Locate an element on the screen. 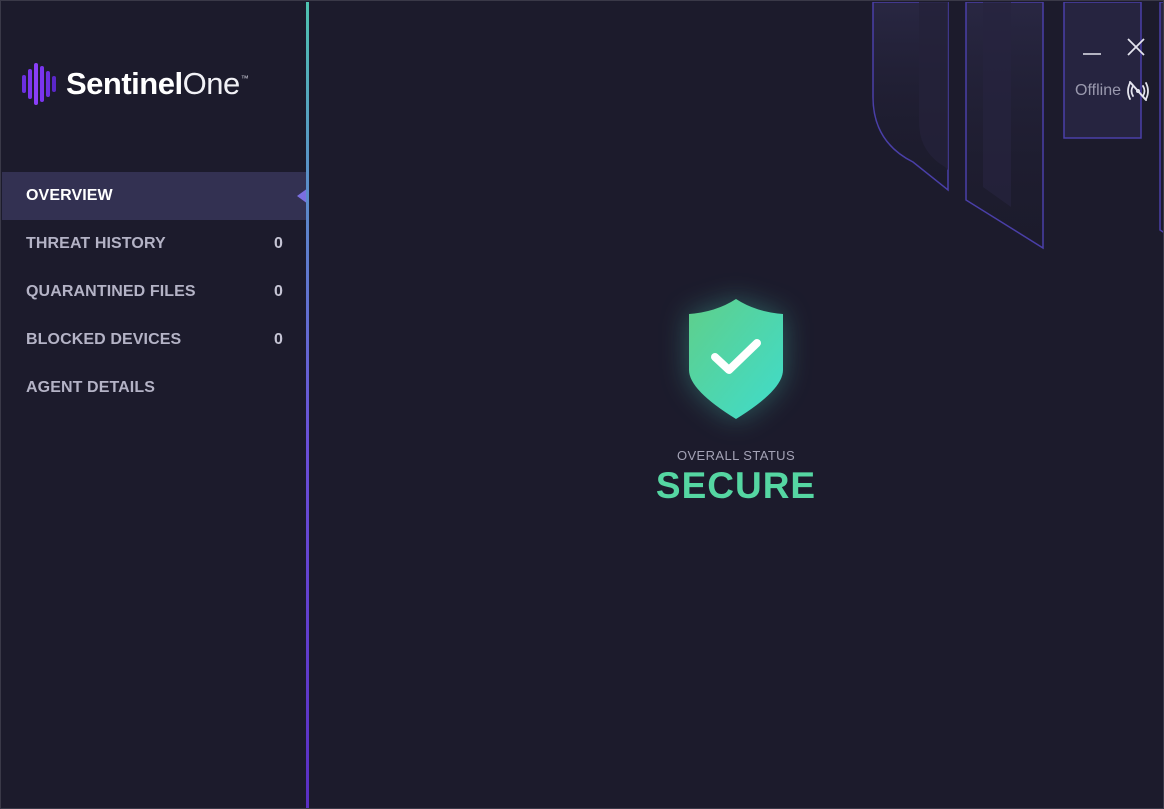 The width and height of the screenshot is (1164, 809). brand-name: SentinelOne™ is located at coordinates (157, 84).